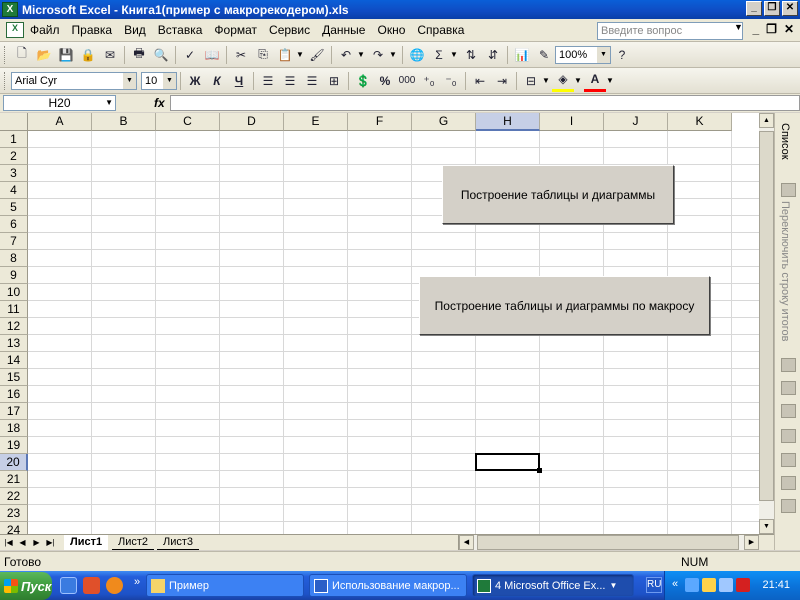 This screenshot has height=600, width=800. Describe the element at coordinates (14, 292) in the screenshot. I see `row-header: 10` at that location.